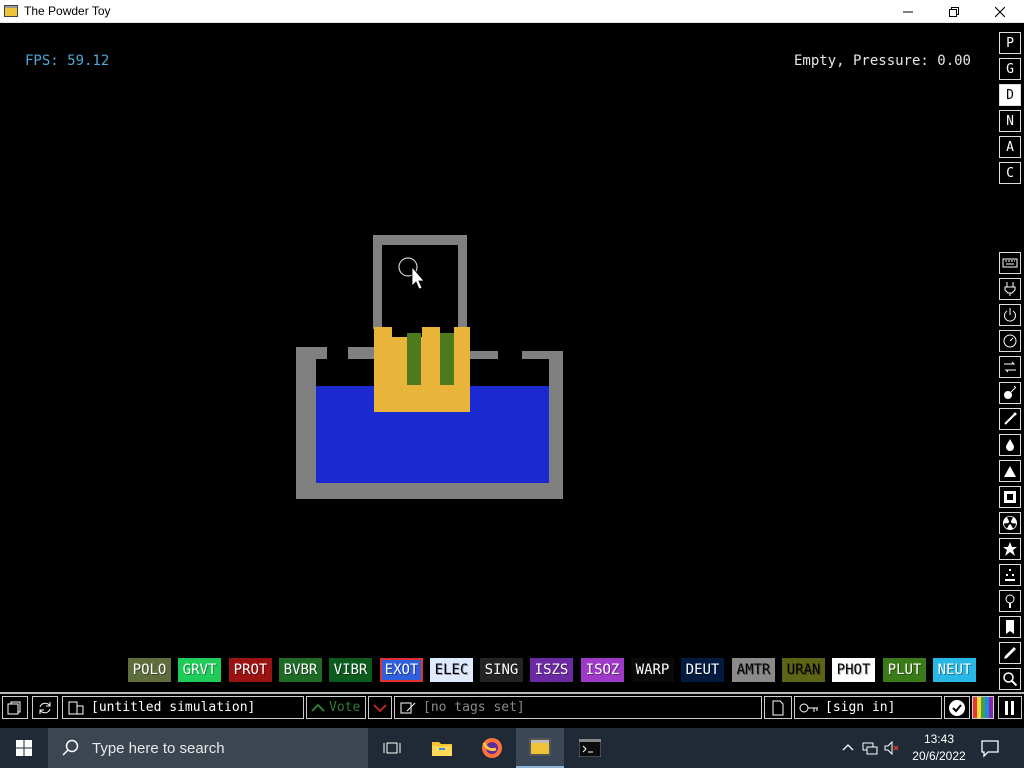  Describe the element at coordinates (551, 670) in the screenshot. I see `element-iszs-button: ISZS` at that location.